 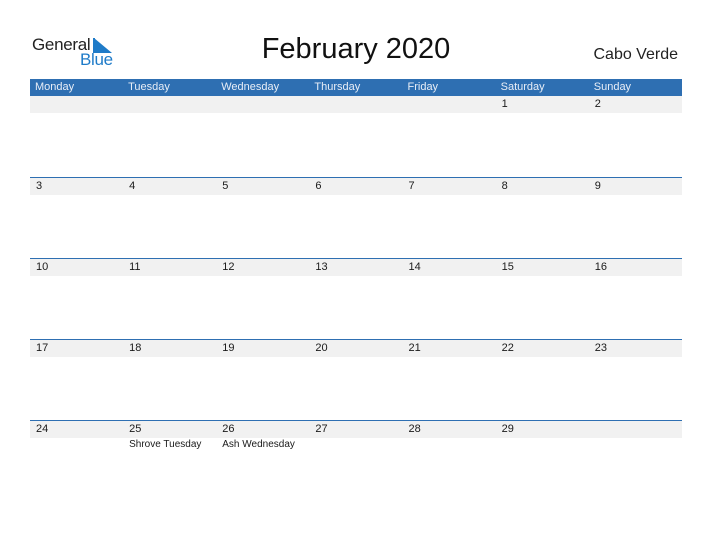 What do you see at coordinates (55, 87) in the screenshot?
I see `weekday-monday: Monday` at bounding box center [55, 87].